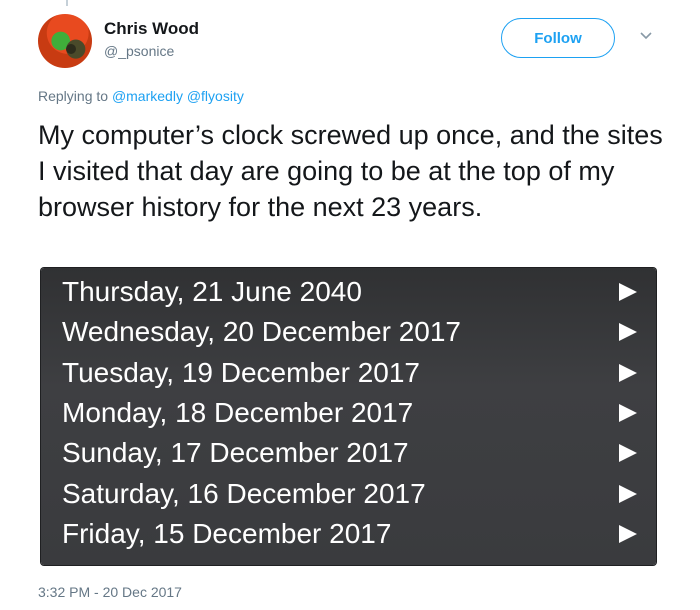  I want to click on history-menu-item-label: Monday, 18 December 2017, so click(238, 412).